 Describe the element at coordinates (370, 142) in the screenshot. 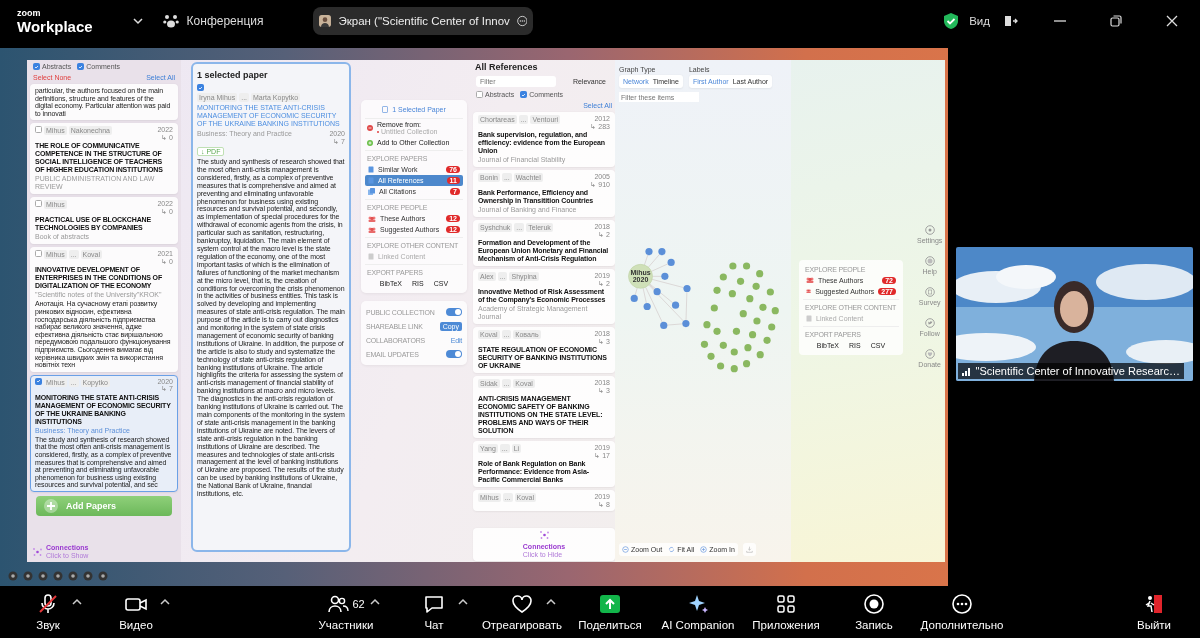

I see `plus-circle-icon` at that location.